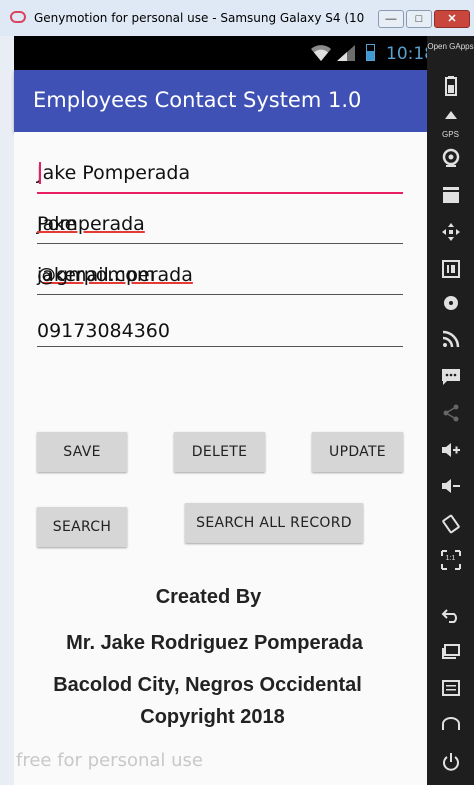 This screenshot has height=785, width=474. Describe the element at coordinates (450, 690) in the screenshot. I see `menu-icon` at that location.